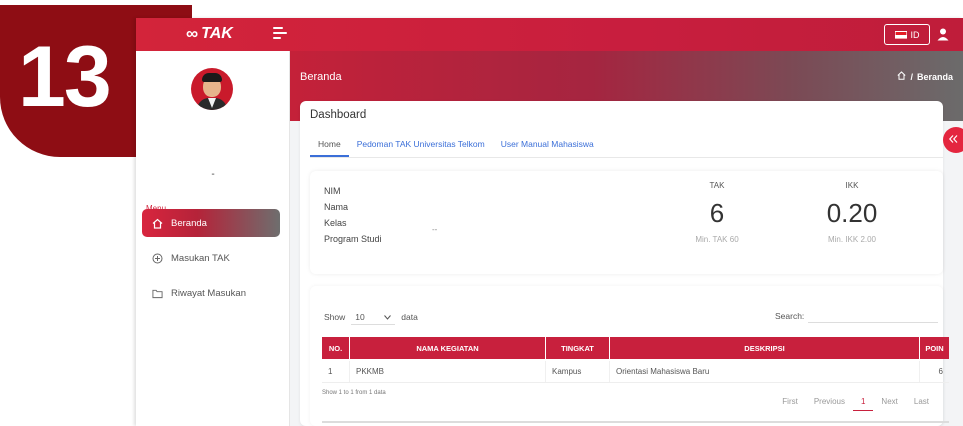  Describe the element at coordinates (852, 185) in the screenshot. I see `stat-ikk-label: IKK` at that location.